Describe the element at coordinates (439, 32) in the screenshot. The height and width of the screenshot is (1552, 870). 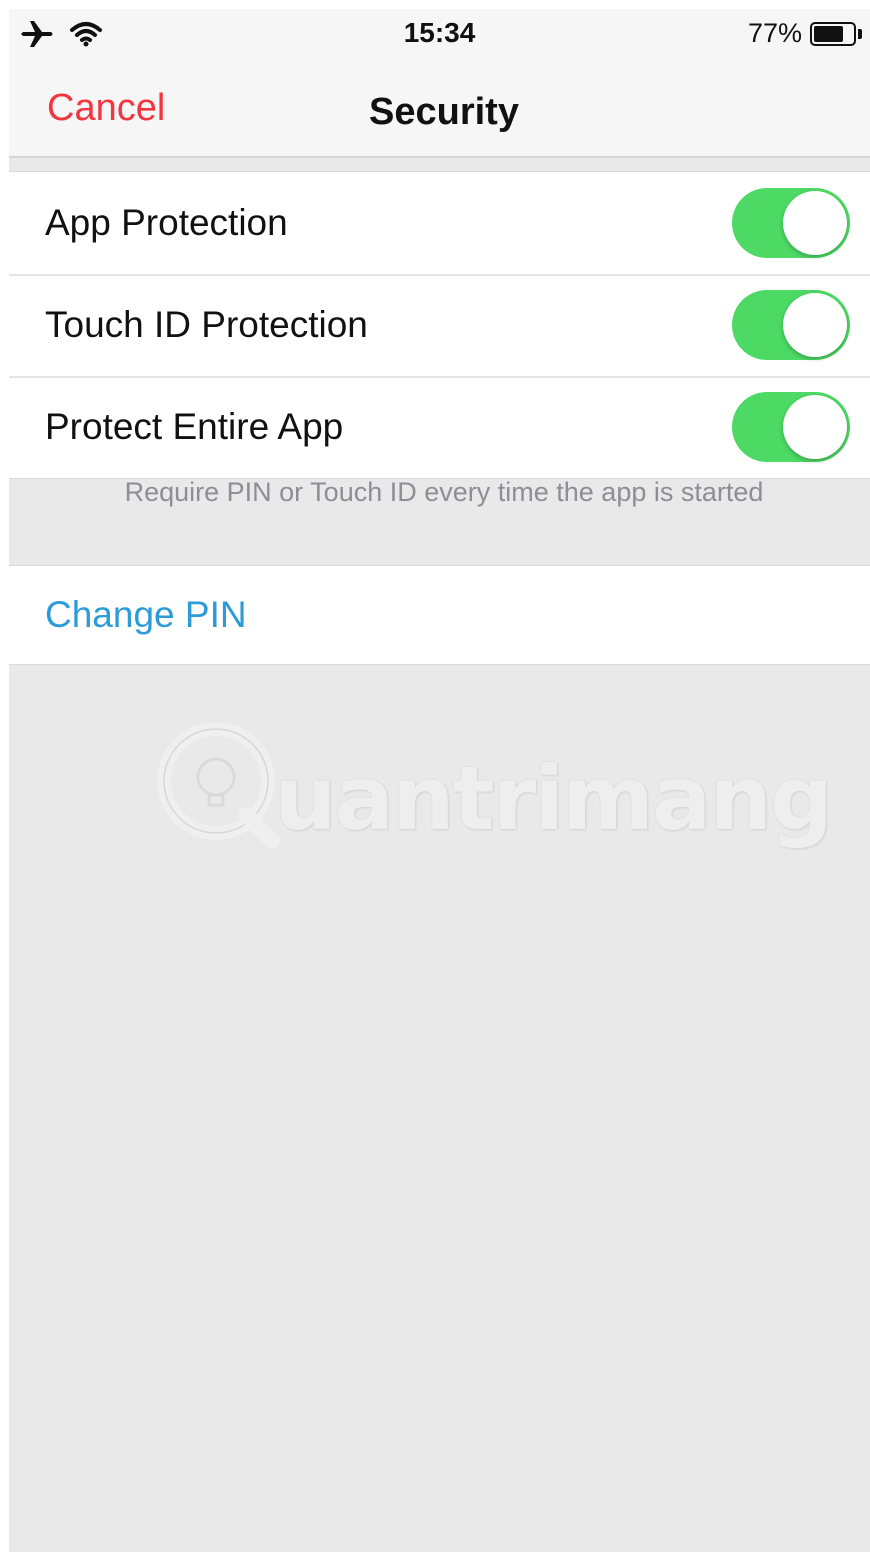
I see `status-time: 15:34` at that location.